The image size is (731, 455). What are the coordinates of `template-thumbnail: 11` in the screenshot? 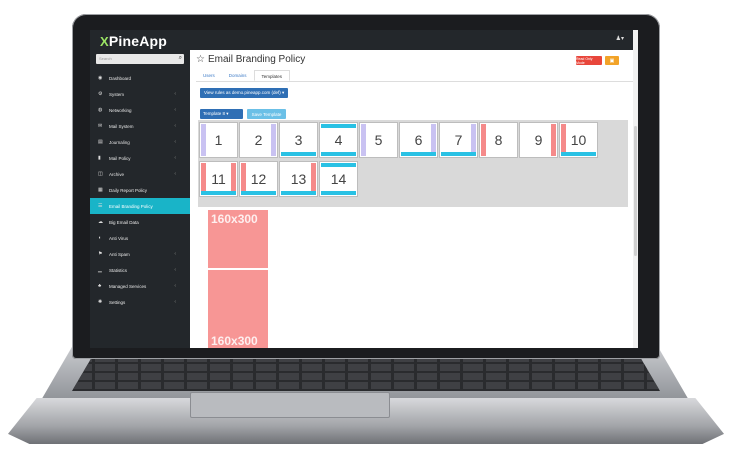 It's located at (218, 179).